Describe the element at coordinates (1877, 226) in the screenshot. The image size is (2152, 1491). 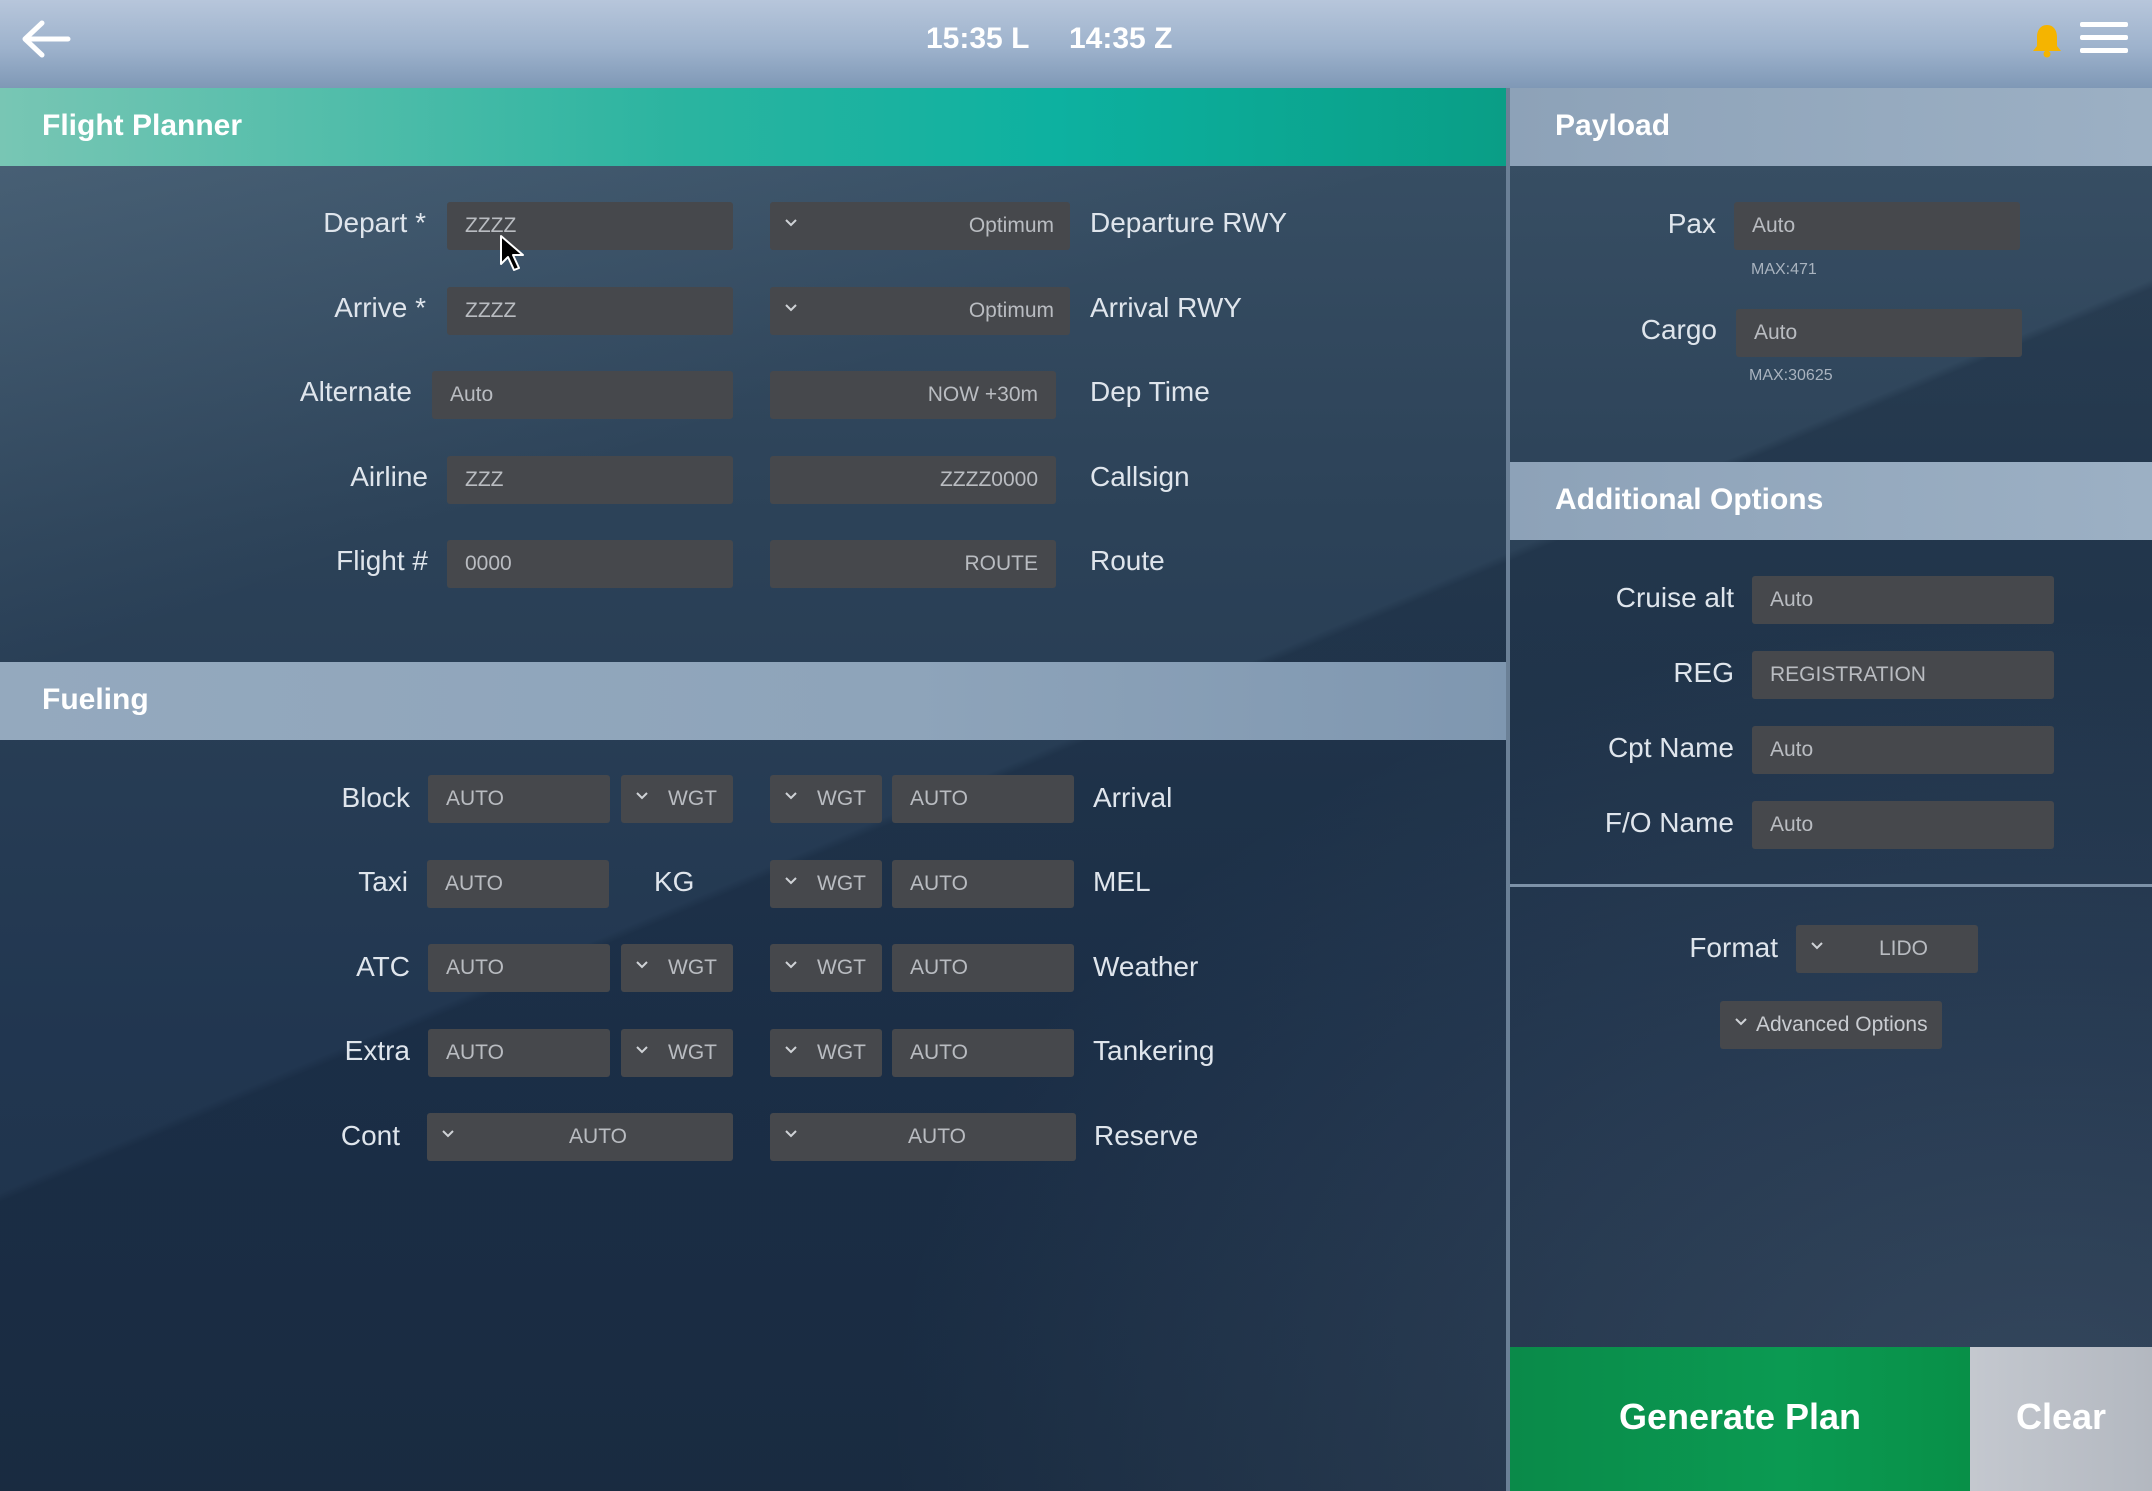
I see `pax-input: Auto` at that location.